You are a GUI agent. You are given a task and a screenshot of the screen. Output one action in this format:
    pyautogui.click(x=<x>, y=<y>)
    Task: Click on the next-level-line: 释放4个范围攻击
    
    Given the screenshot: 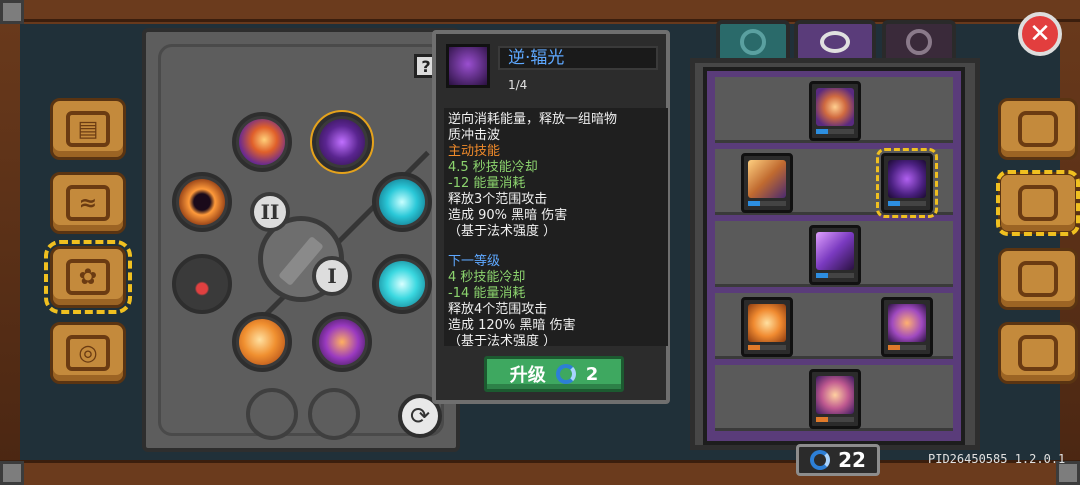 What is the action you would take?
    pyautogui.click(x=498, y=309)
    